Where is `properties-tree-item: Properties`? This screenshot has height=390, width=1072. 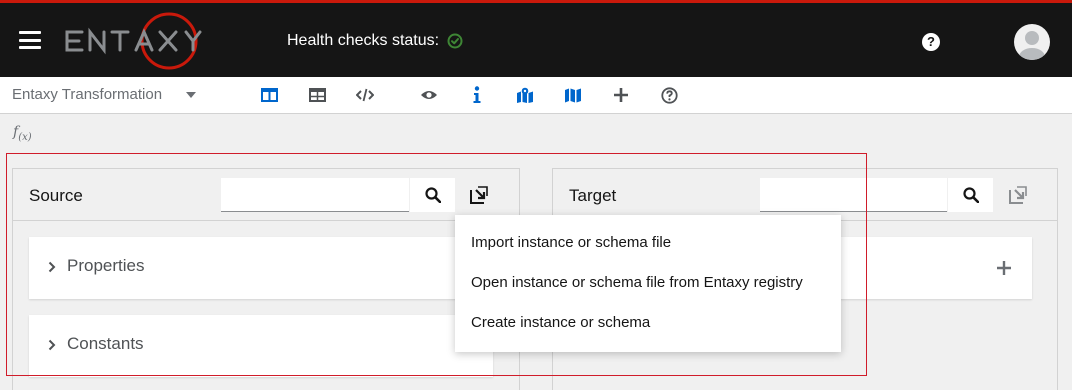
properties-tree-item: Properties is located at coordinates (261, 268).